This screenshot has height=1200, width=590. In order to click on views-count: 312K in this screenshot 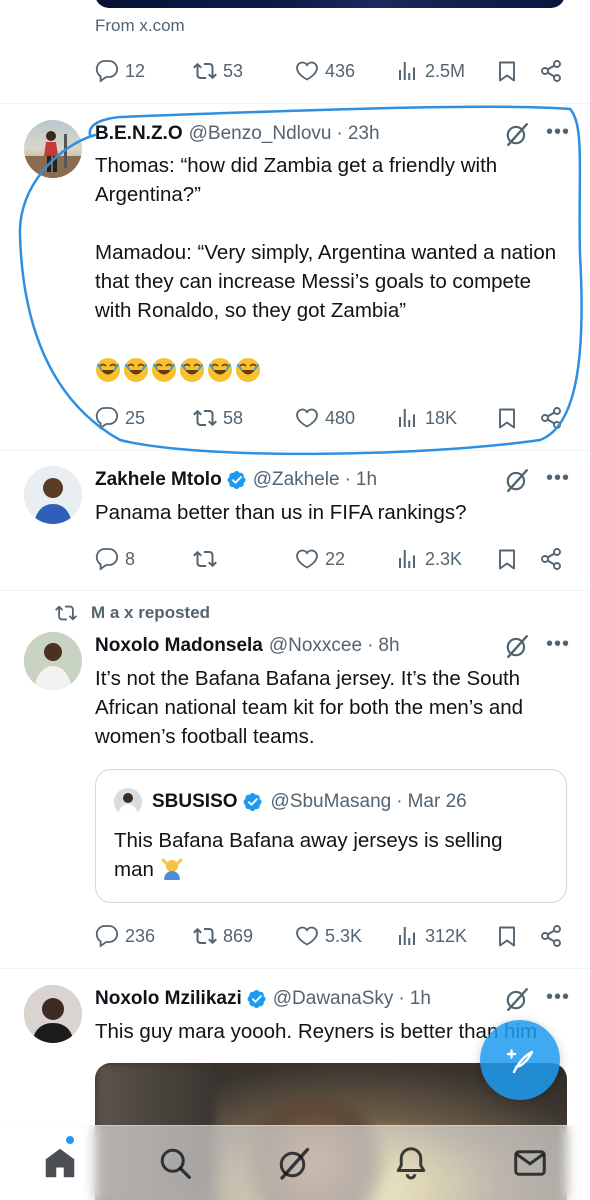, I will do `click(446, 935)`.